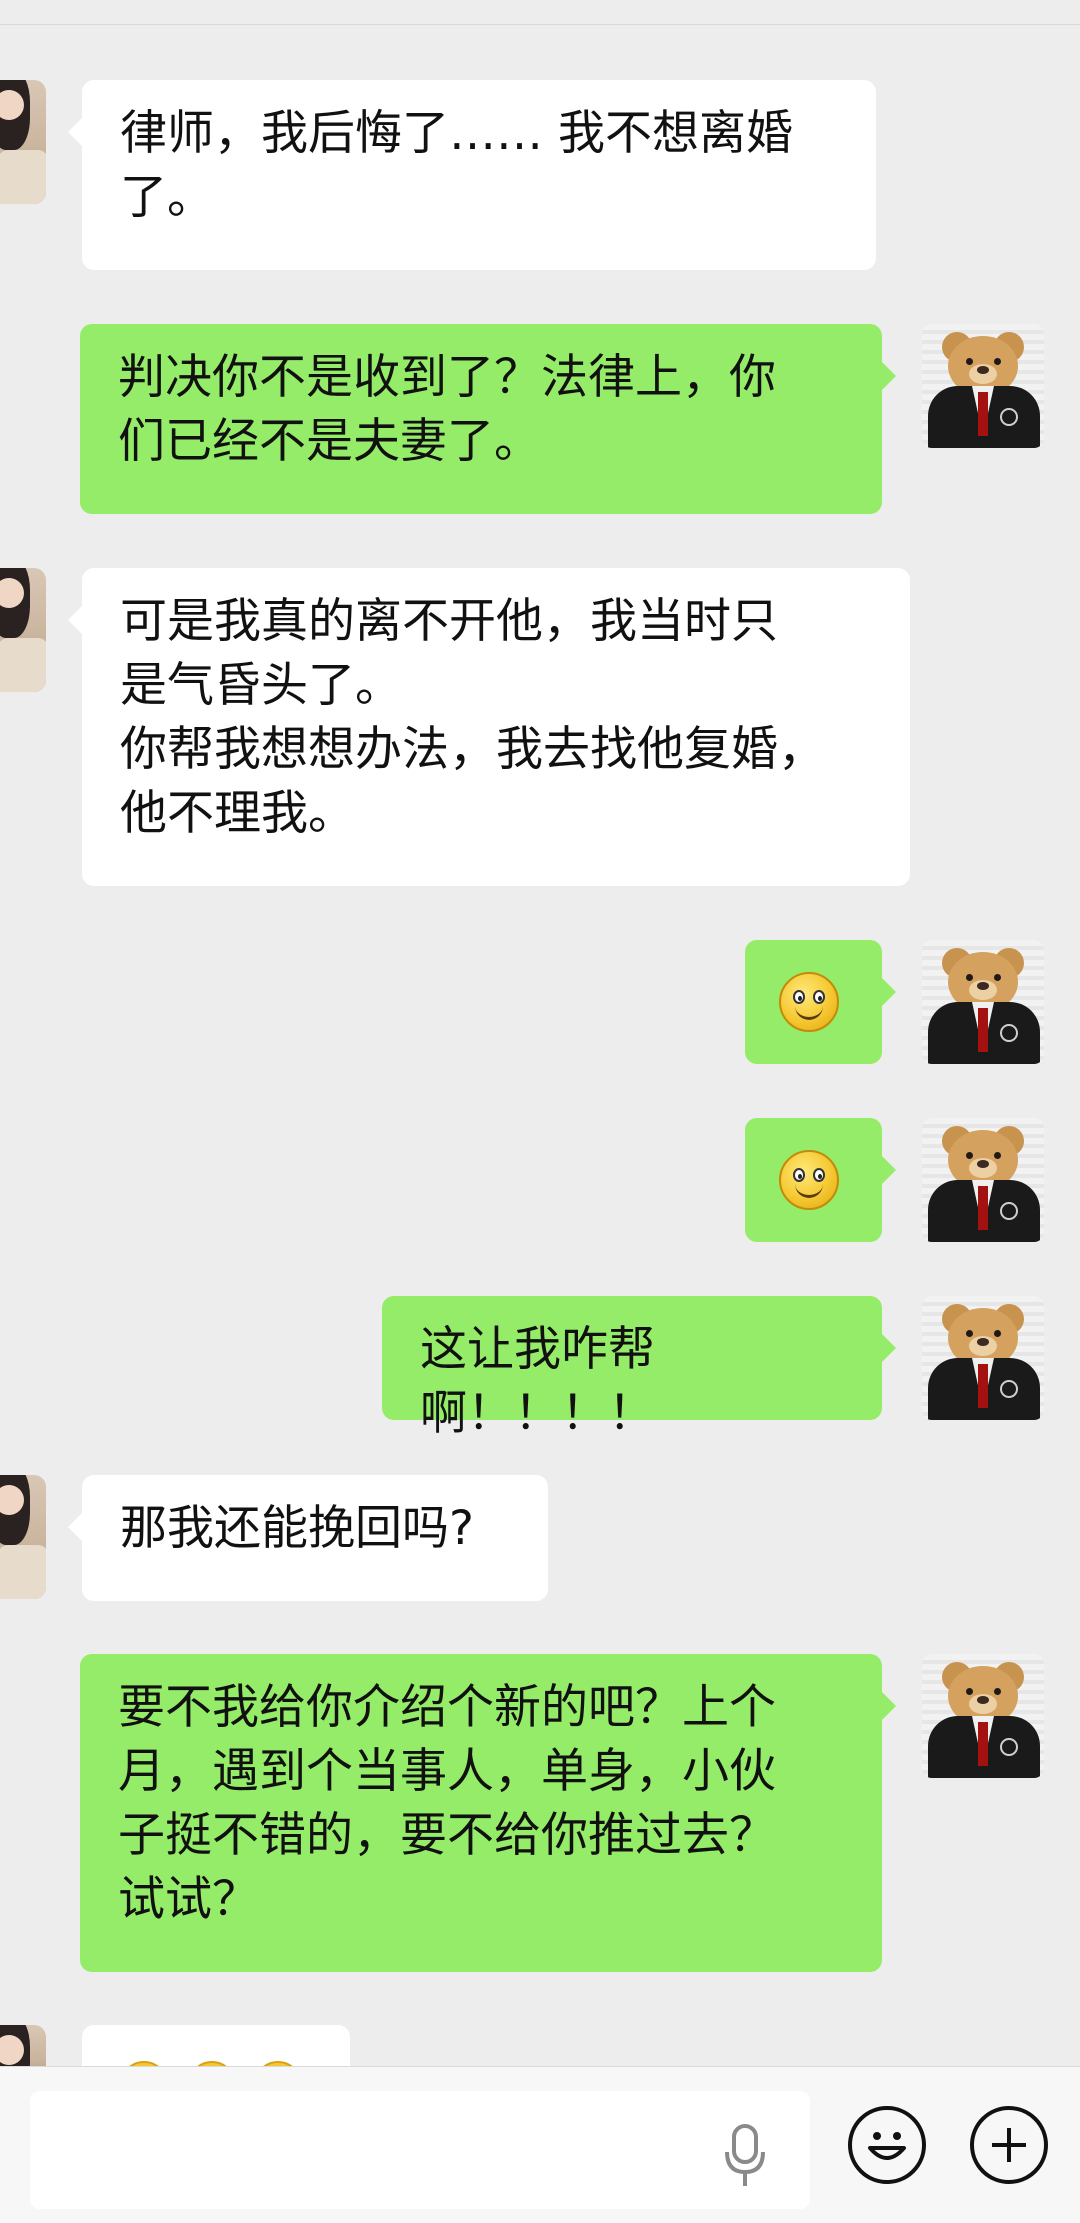 This screenshot has height=2223, width=1080. What do you see at coordinates (472, 175) in the screenshot?
I see `message-bubble-incoming: 律师，我后悔了…… 我不想离婚 了。` at bounding box center [472, 175].